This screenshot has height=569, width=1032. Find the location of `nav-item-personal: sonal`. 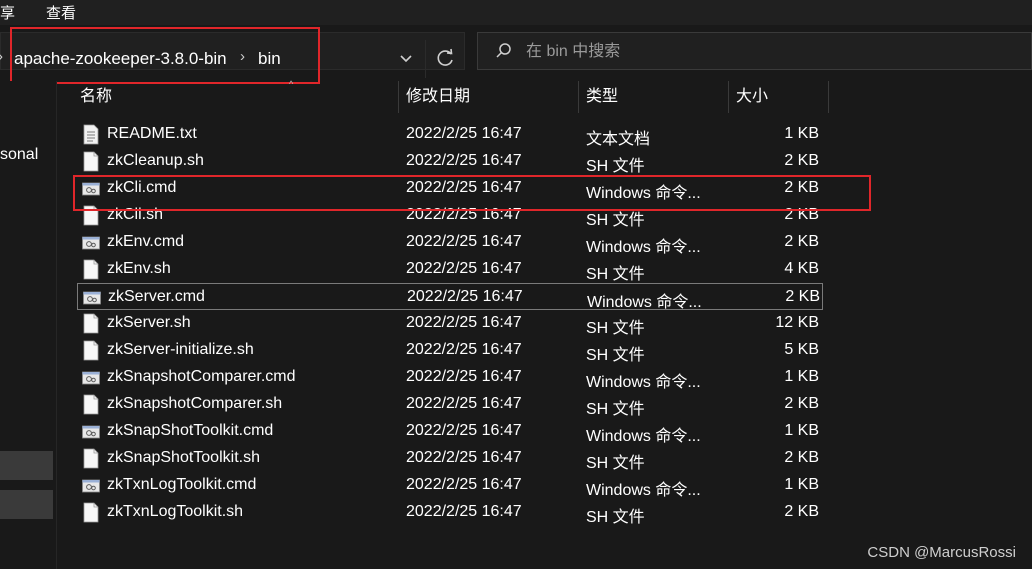

nav-item-personal: sonal is located at coordinates (19, 155).